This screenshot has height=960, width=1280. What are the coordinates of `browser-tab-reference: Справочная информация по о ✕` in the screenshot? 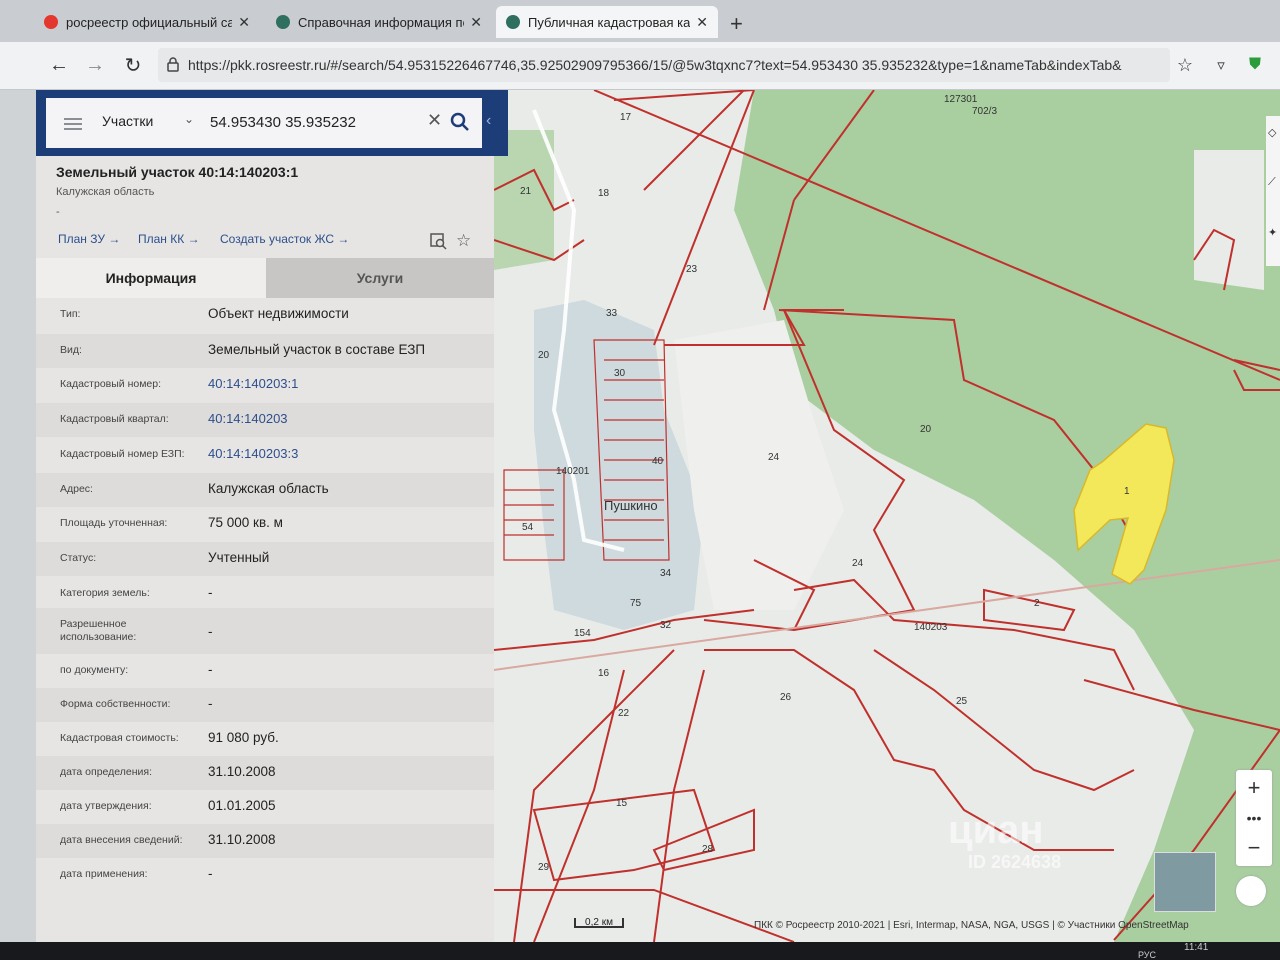 It's located at (379, 22).